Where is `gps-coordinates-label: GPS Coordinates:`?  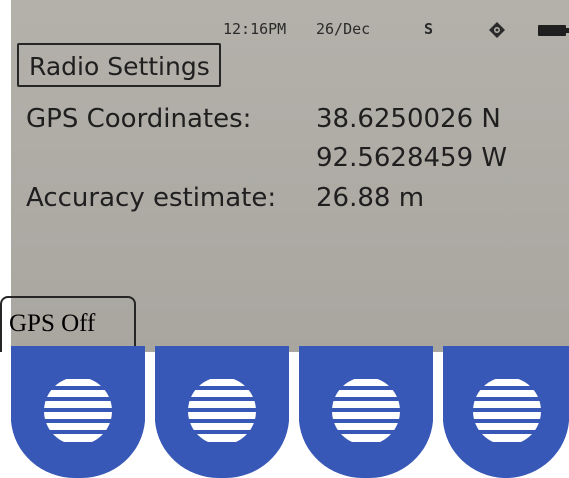
gps-coordinates-label: GPS Coordinates: is located at coordinates (139, 119).